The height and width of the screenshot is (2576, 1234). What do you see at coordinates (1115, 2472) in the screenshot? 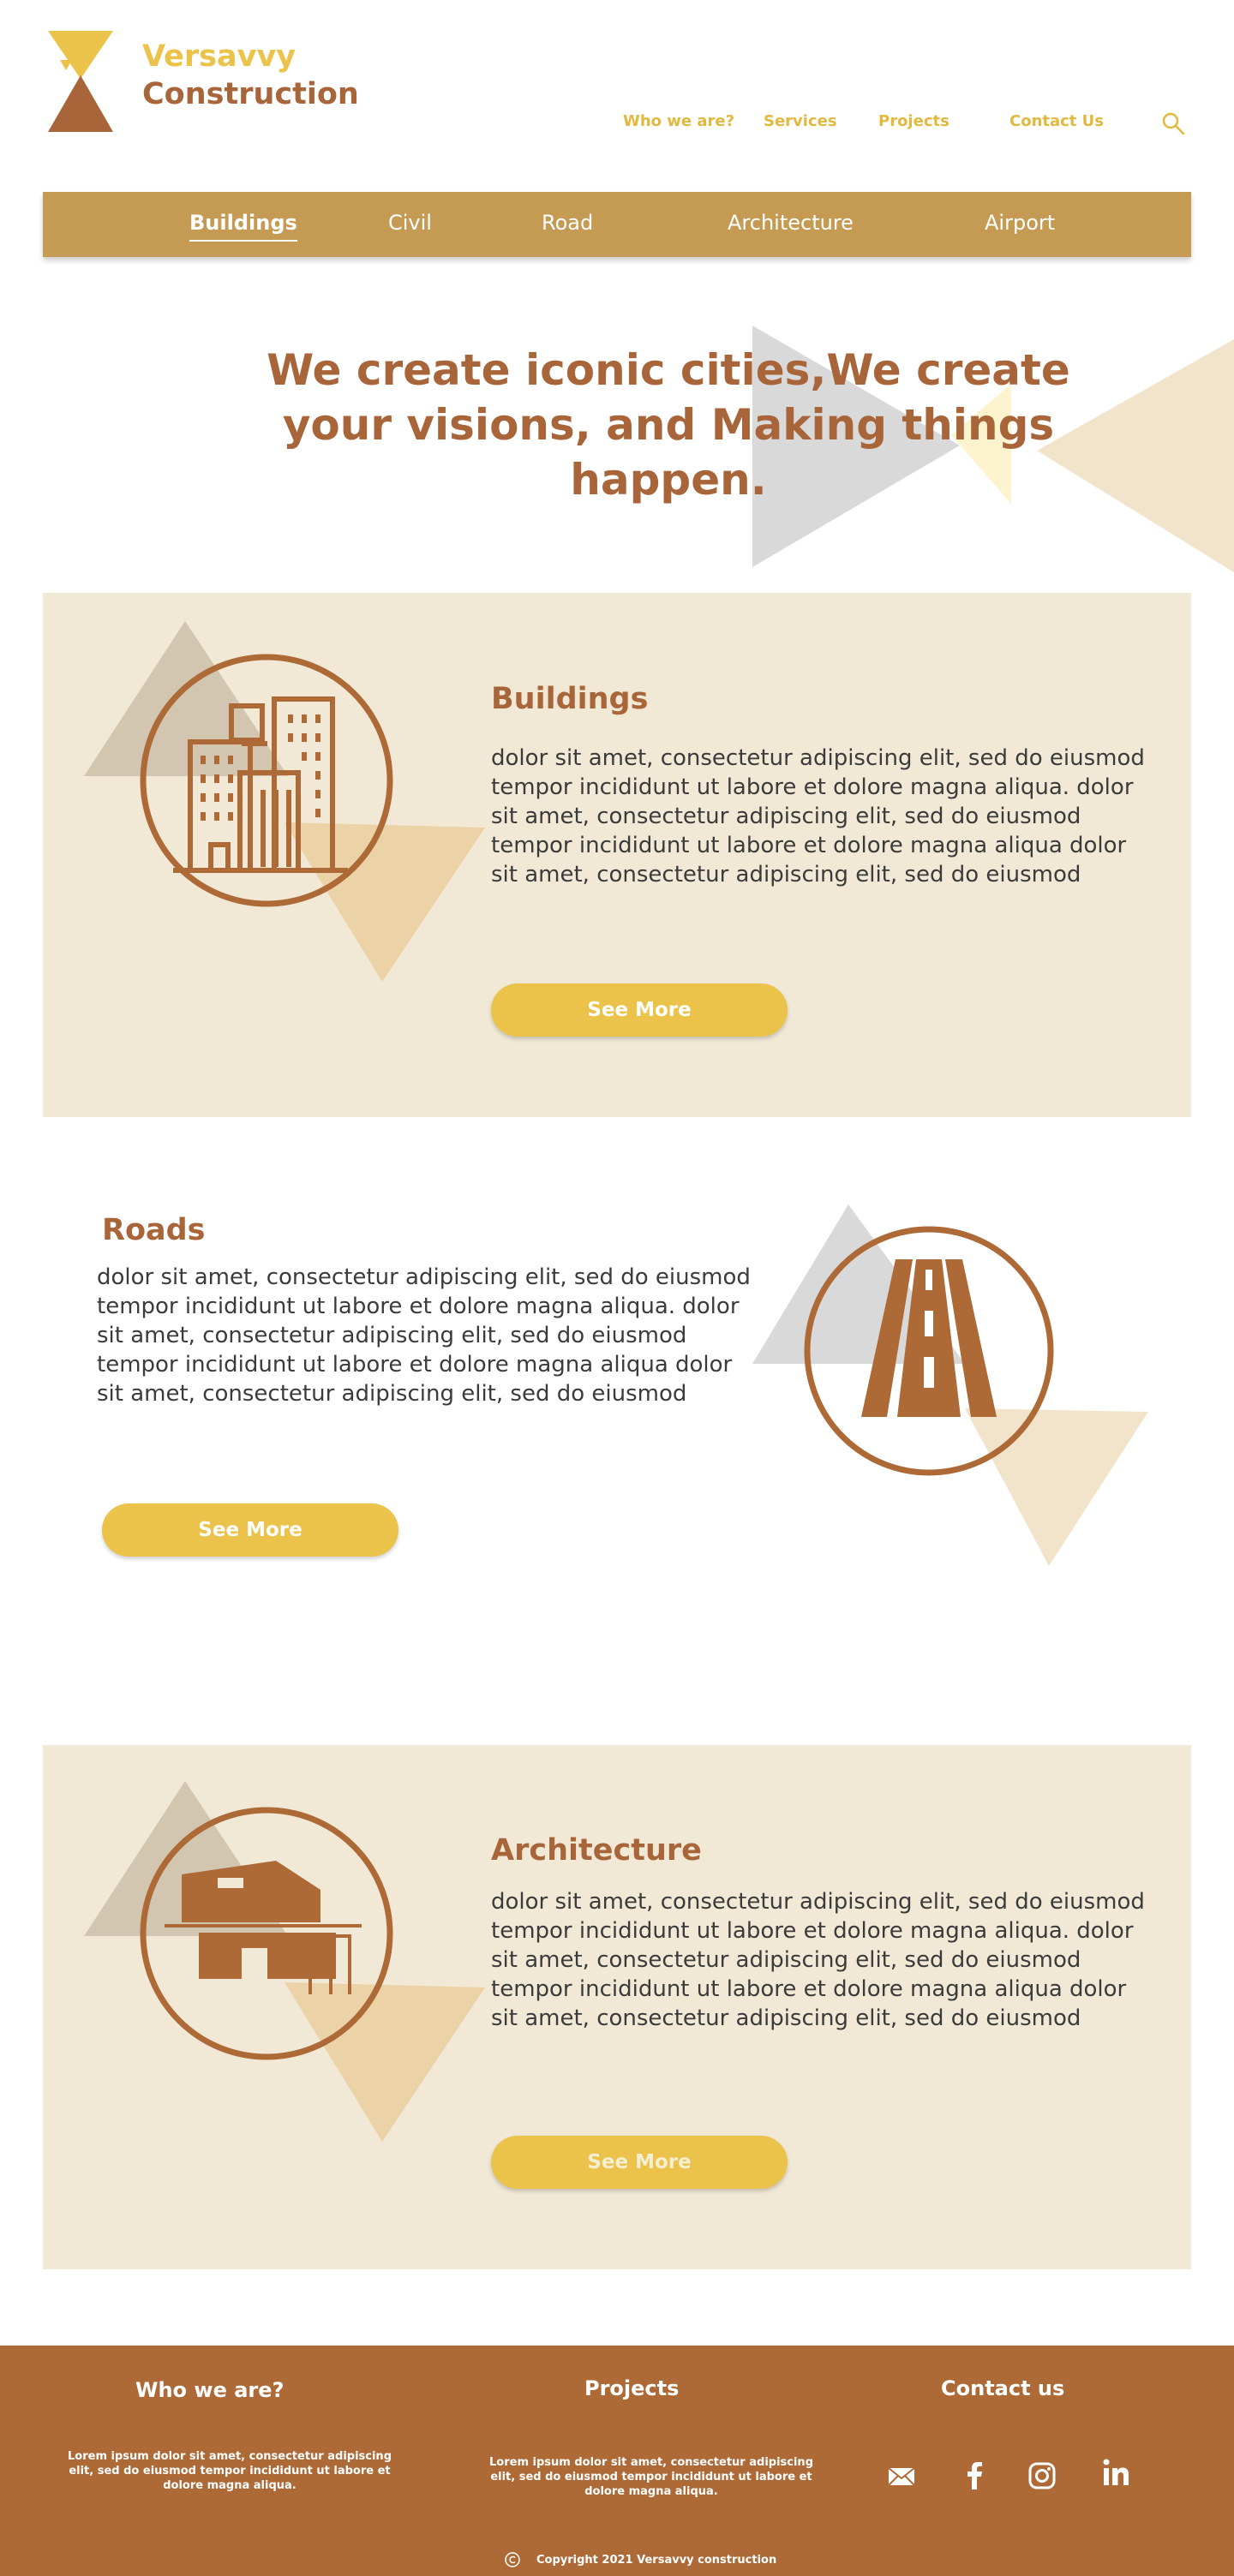
I see `linkedin-icon` at bounding box center [1115, 2472].